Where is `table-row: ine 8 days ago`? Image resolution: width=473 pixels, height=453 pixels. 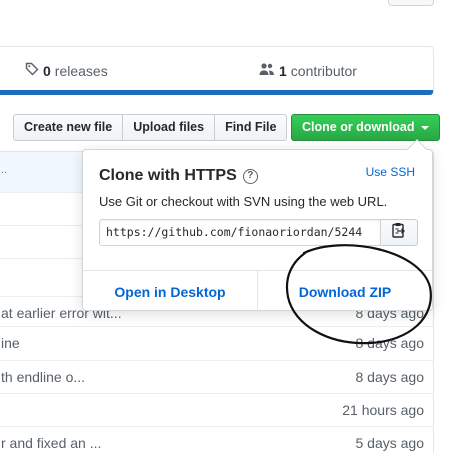 table-row: ine 8 days ago is located at coordinates (216, 342).